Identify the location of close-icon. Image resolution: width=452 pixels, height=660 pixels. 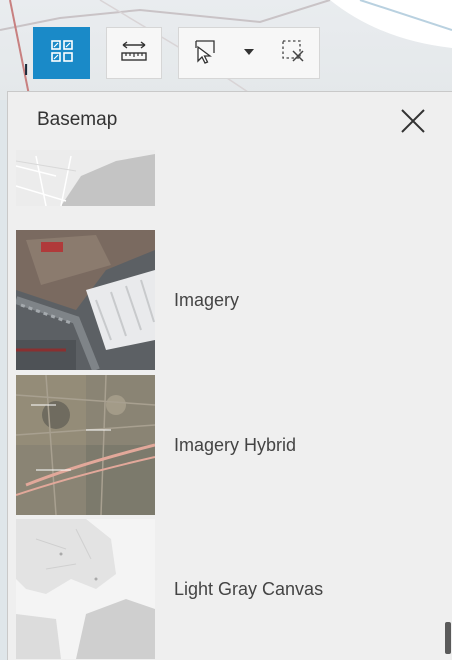
(413, 125).